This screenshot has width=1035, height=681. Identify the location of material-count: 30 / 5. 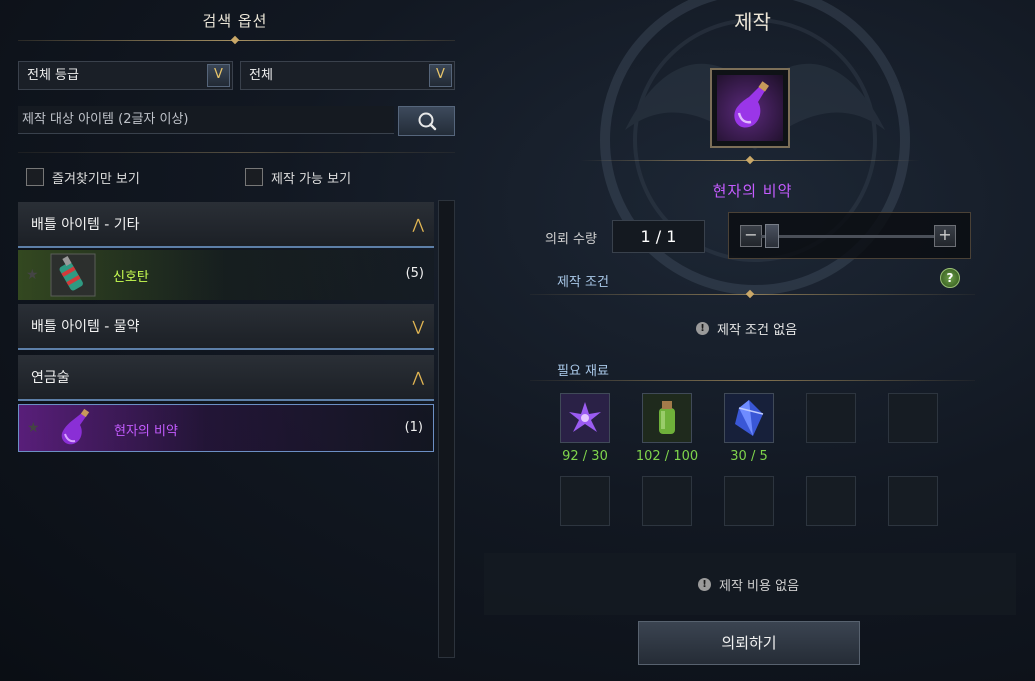
(749, 456).